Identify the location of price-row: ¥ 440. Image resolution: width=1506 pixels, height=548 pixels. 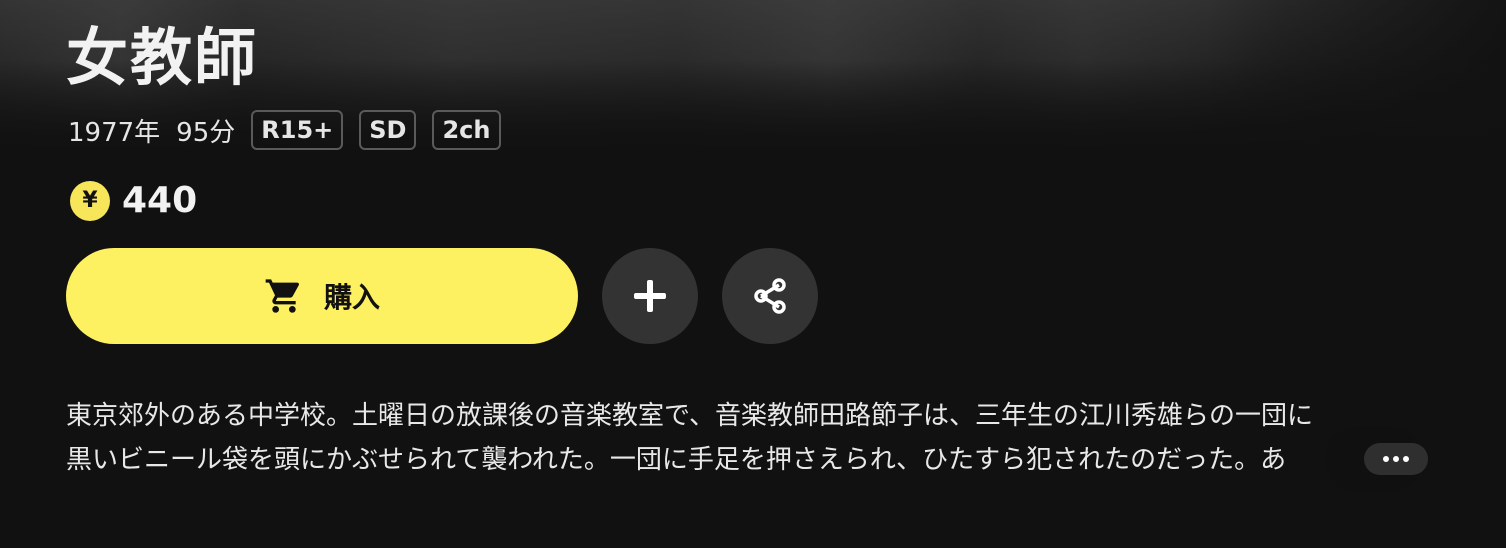
(133, 200).